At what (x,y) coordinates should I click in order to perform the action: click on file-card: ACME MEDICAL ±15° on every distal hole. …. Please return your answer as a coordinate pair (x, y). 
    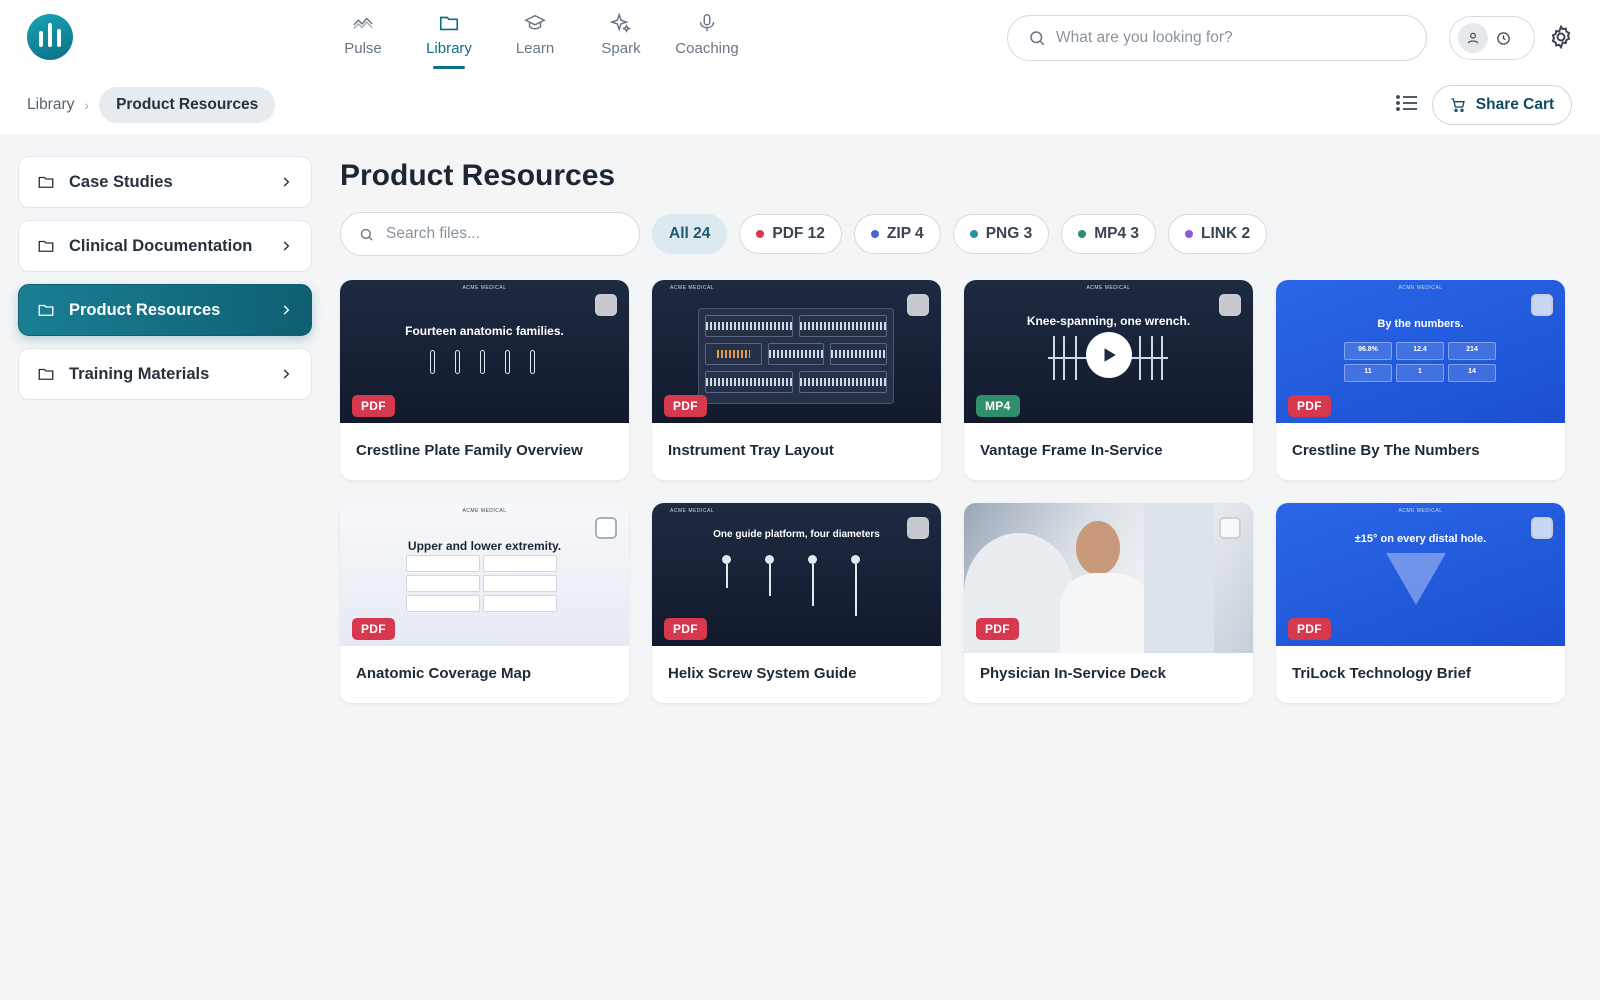
    Looking at the image, I should click on (1420, 603).